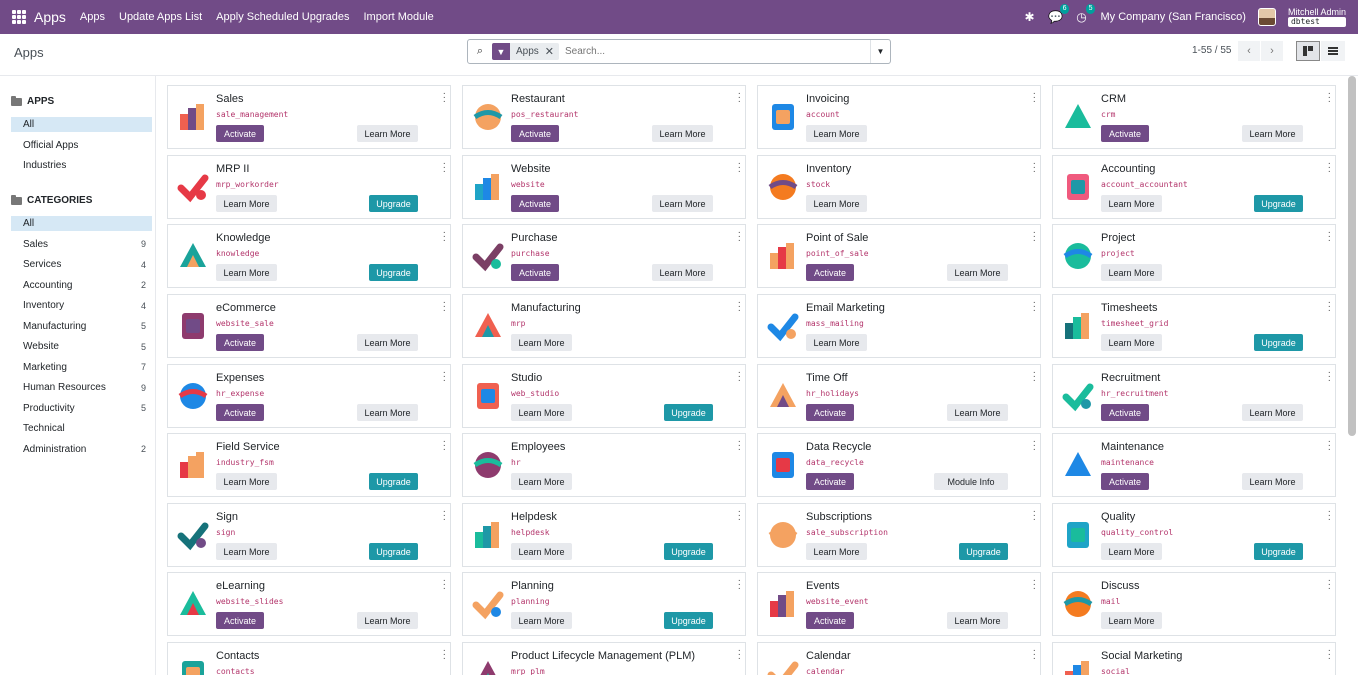 The image size is (1358, 675). What do you see at coordinates (899, 117) in the screenshot?
I see `app-card: Invoicing account · · · Learn More` at bounding box center [899, 117].